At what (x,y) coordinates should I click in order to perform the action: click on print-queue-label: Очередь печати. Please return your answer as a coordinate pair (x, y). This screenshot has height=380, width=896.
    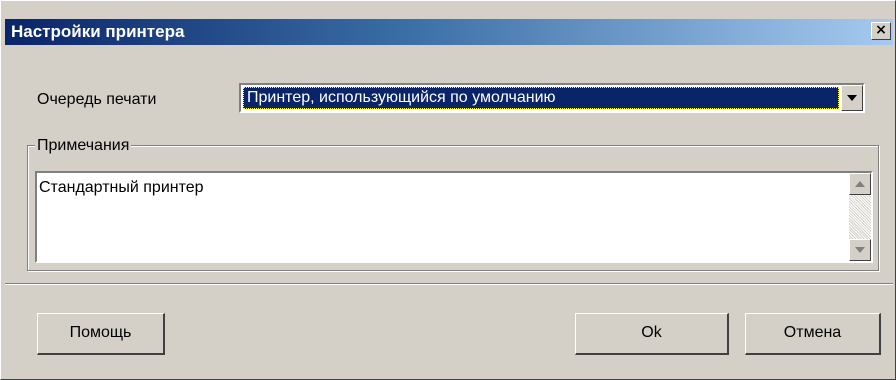
    Looking at the image, I should click on (97, 99).